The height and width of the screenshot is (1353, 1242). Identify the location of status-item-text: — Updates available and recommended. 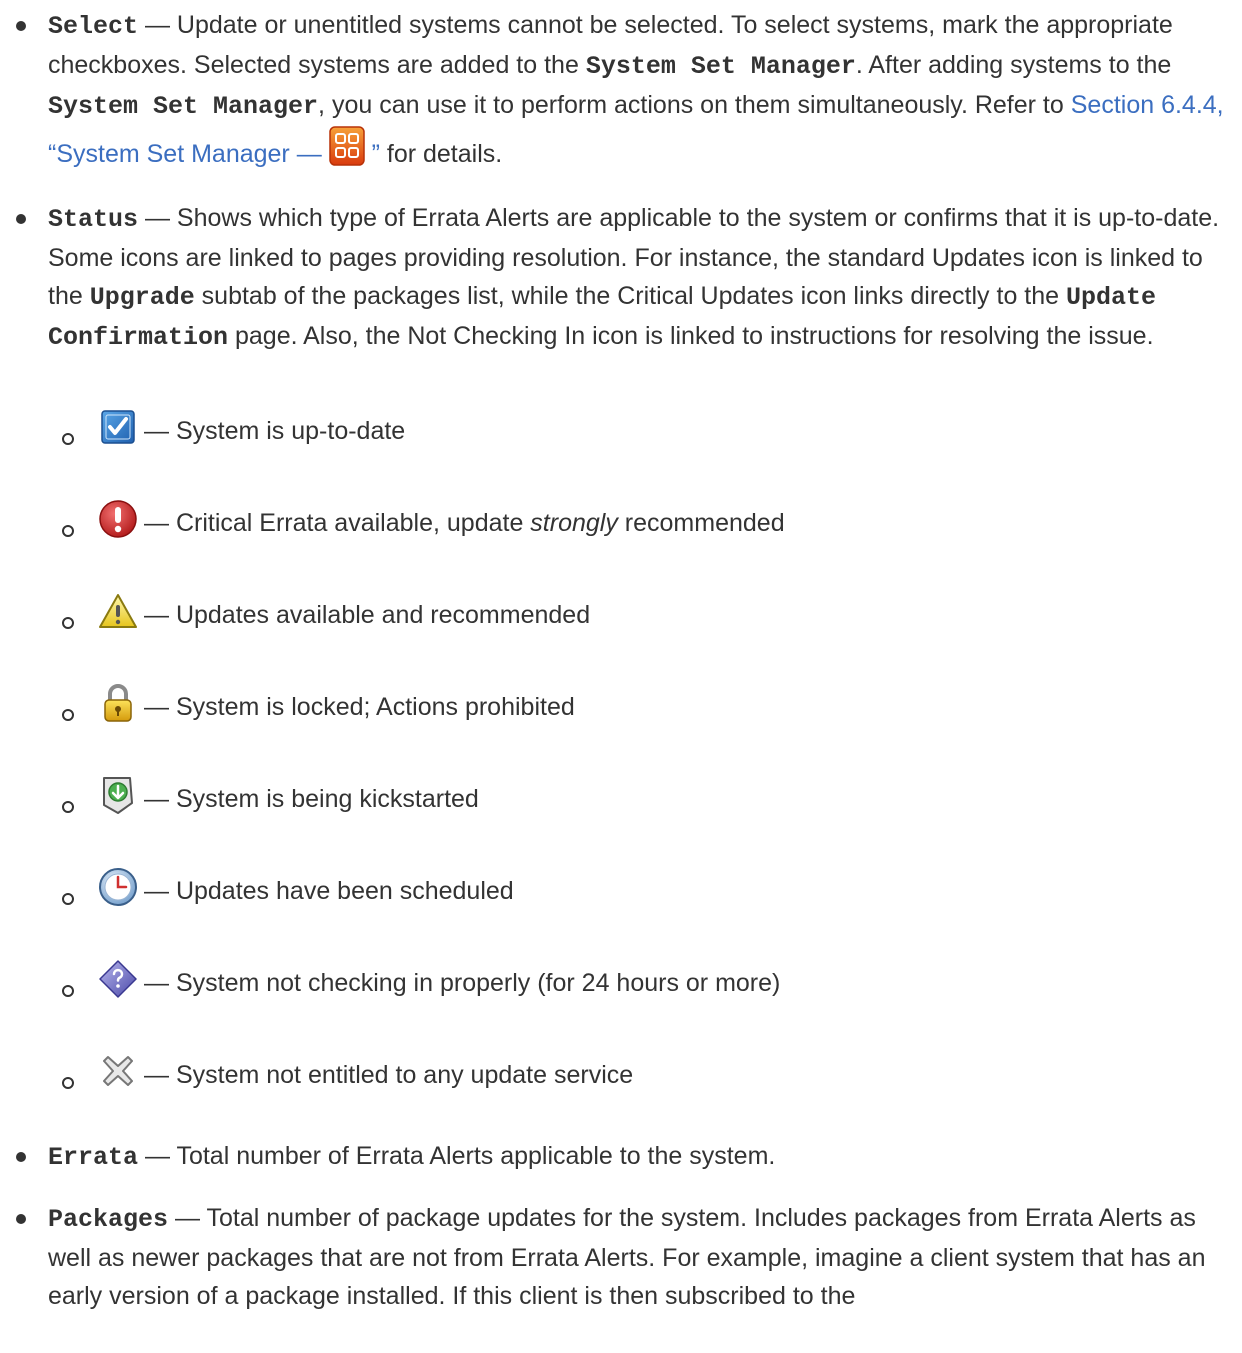
(367, 615).